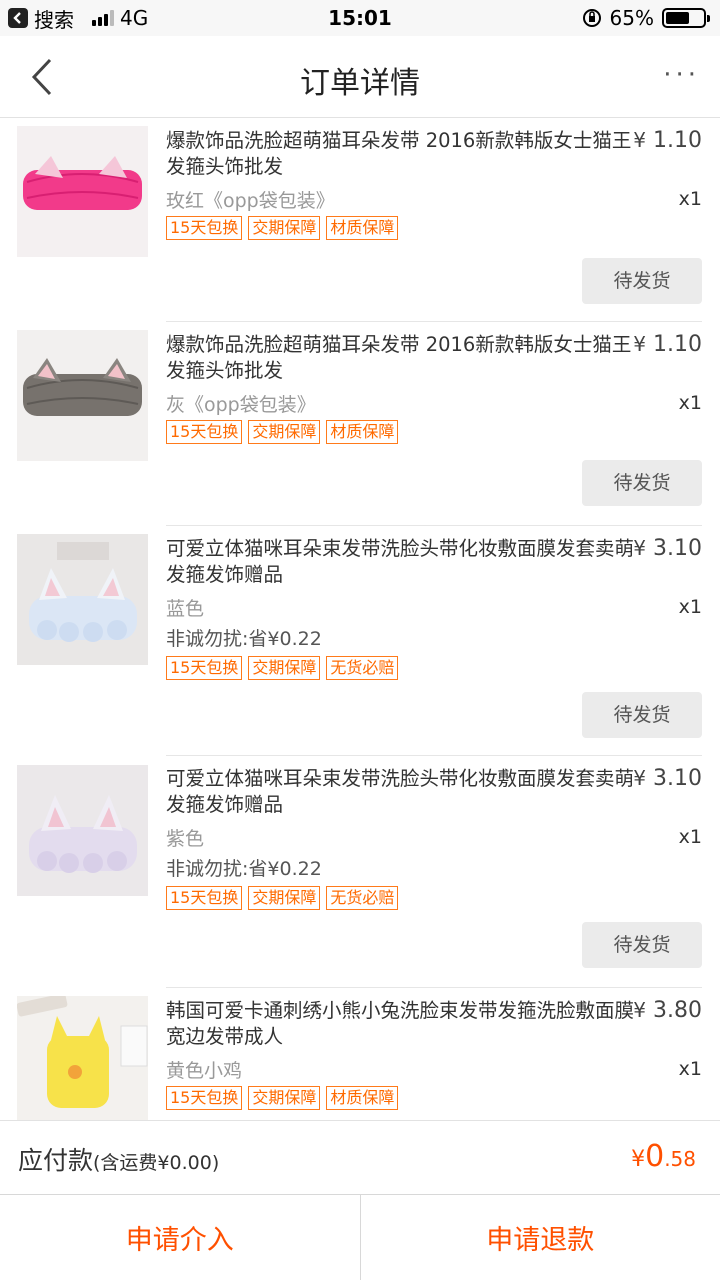 The width and height of the screenshot is (720, 1280). Describe the element at coordinates (403, 1024) in the screenshot. I see `product-title: 韩国可爱卡通刺绣小熊小兔洗脸束发带发箍洗脸敷面膜宽边发带成人` at that location.